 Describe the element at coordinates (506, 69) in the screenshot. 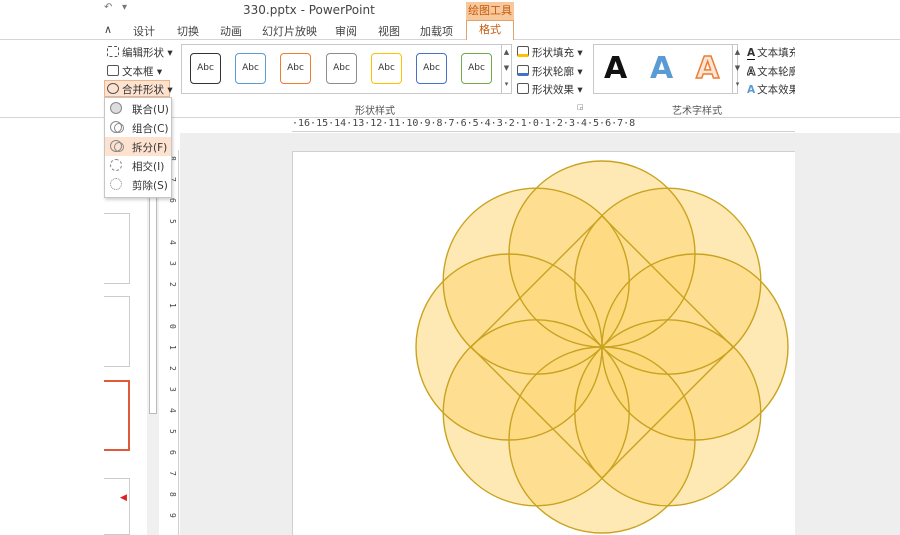

I see `gallery-scroll-down-icon: ▼` at that location.